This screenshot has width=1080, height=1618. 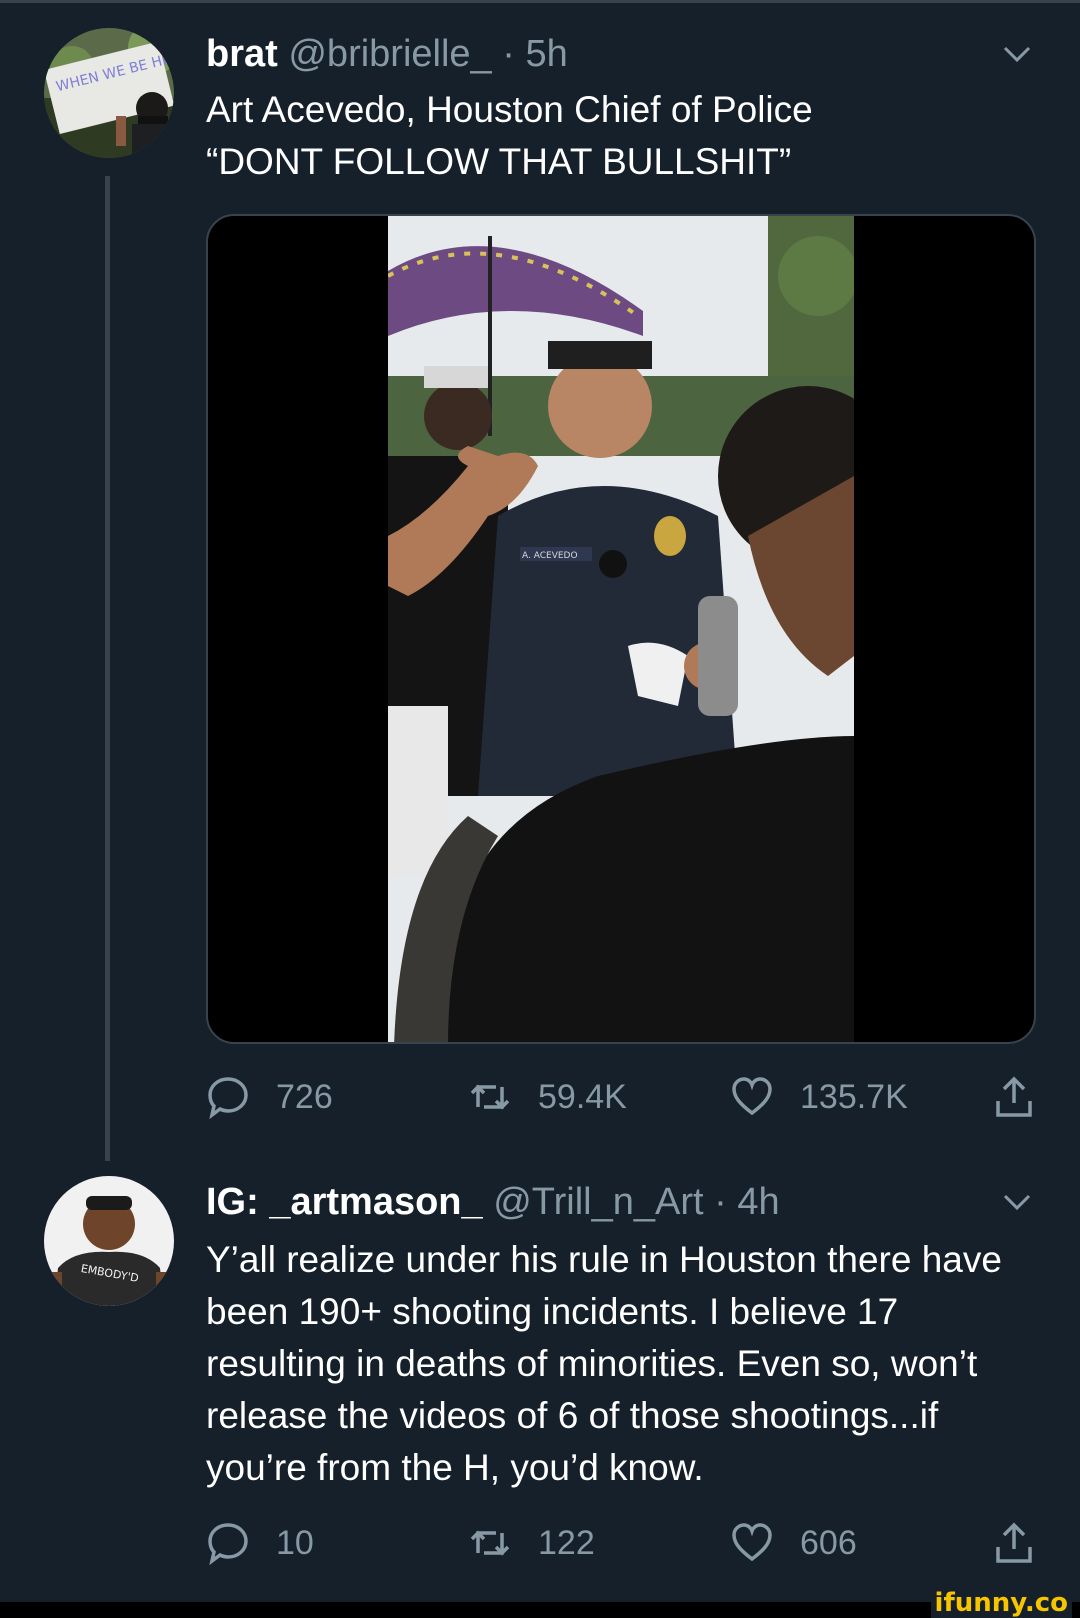 I want to click on avatar: WHEN WE BE HEARD, so click(x=109, y=93).